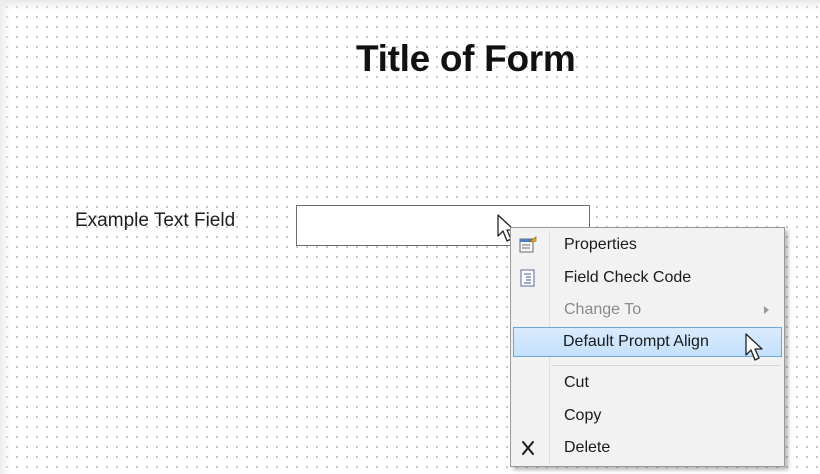 This screenshot has width=820, height=474. I want to click on menu-item-label: Field Check Code, so click(628, 277).